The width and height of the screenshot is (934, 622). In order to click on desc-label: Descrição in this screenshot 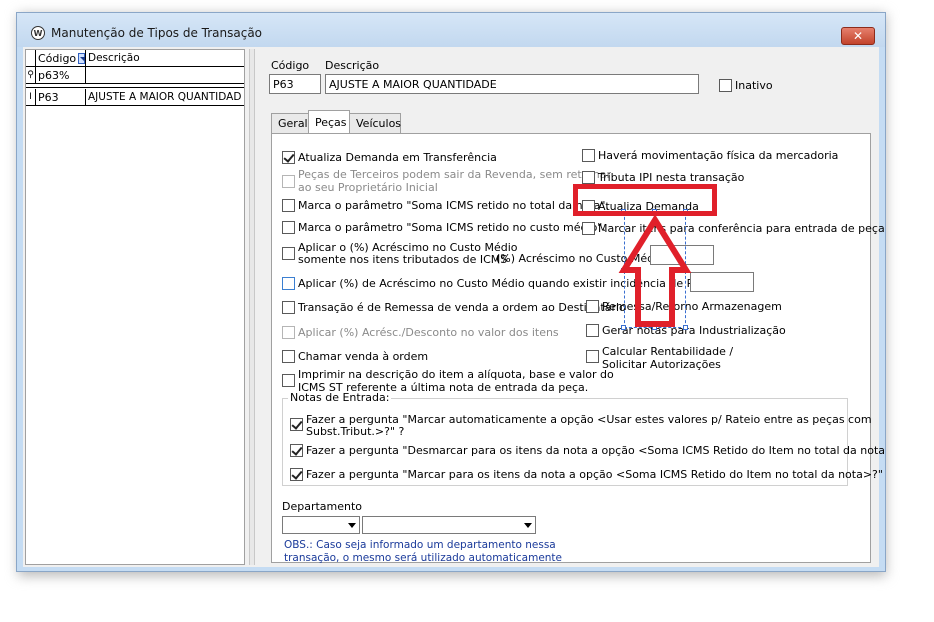, I will do `click(352, 65)`.